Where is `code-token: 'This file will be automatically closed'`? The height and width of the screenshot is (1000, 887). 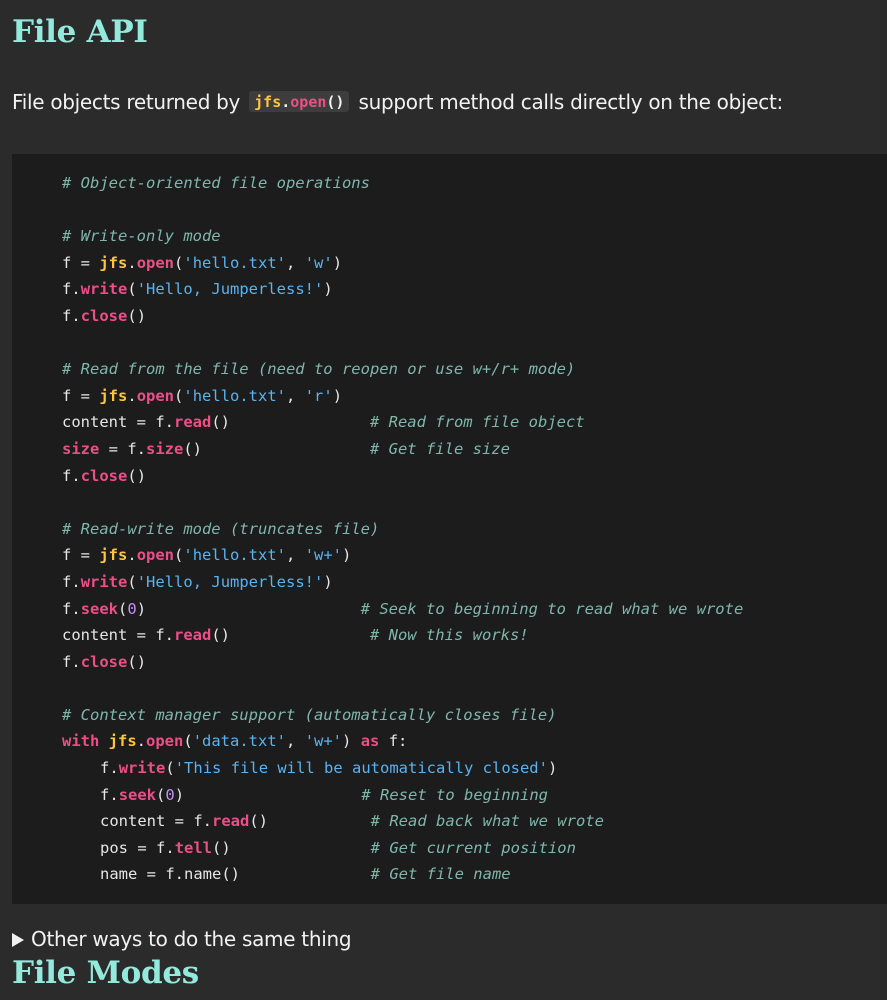
code-token: 'This file will be automatically closed' is located at coordinates (361, 768).